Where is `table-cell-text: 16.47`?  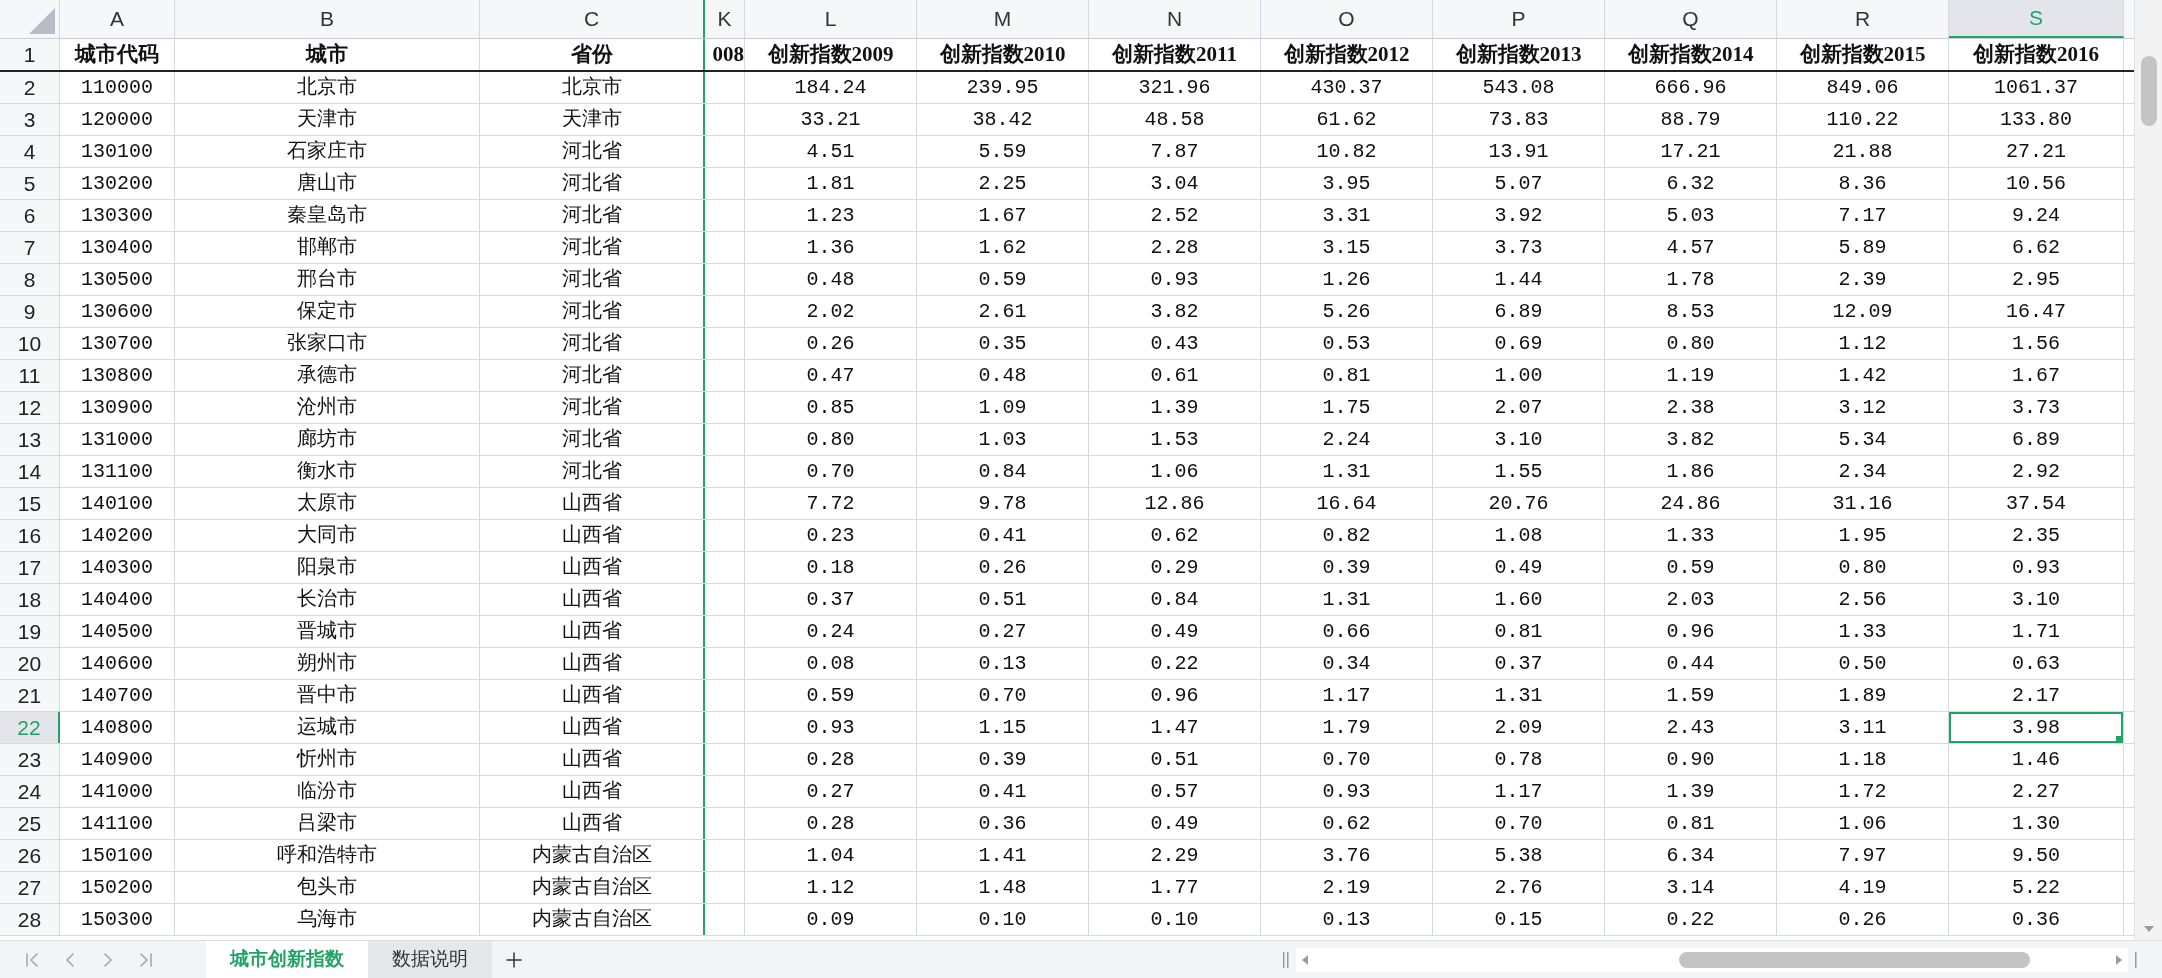 table-cell-text: 16.47 is located at coordinates (2036, 311).